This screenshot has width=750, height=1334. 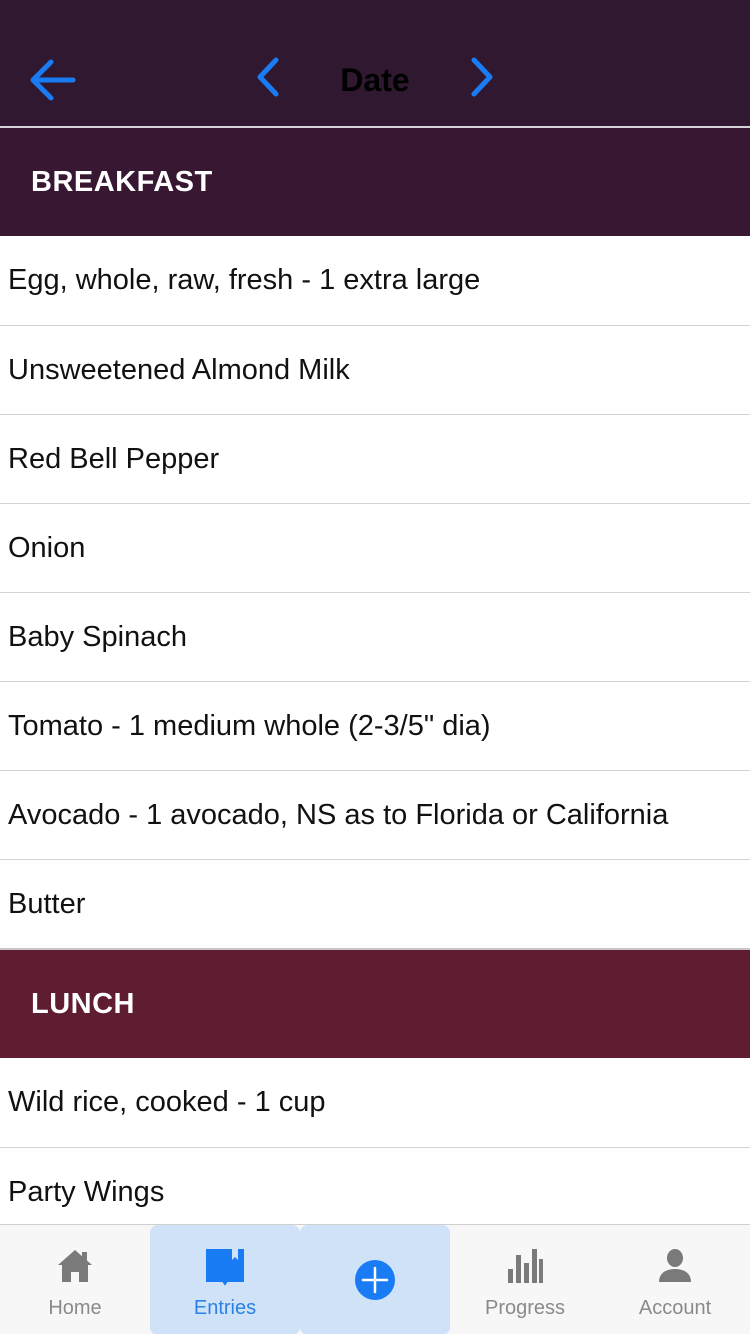 I want to click on tab-account: Account, so click(x=675, y=1279).